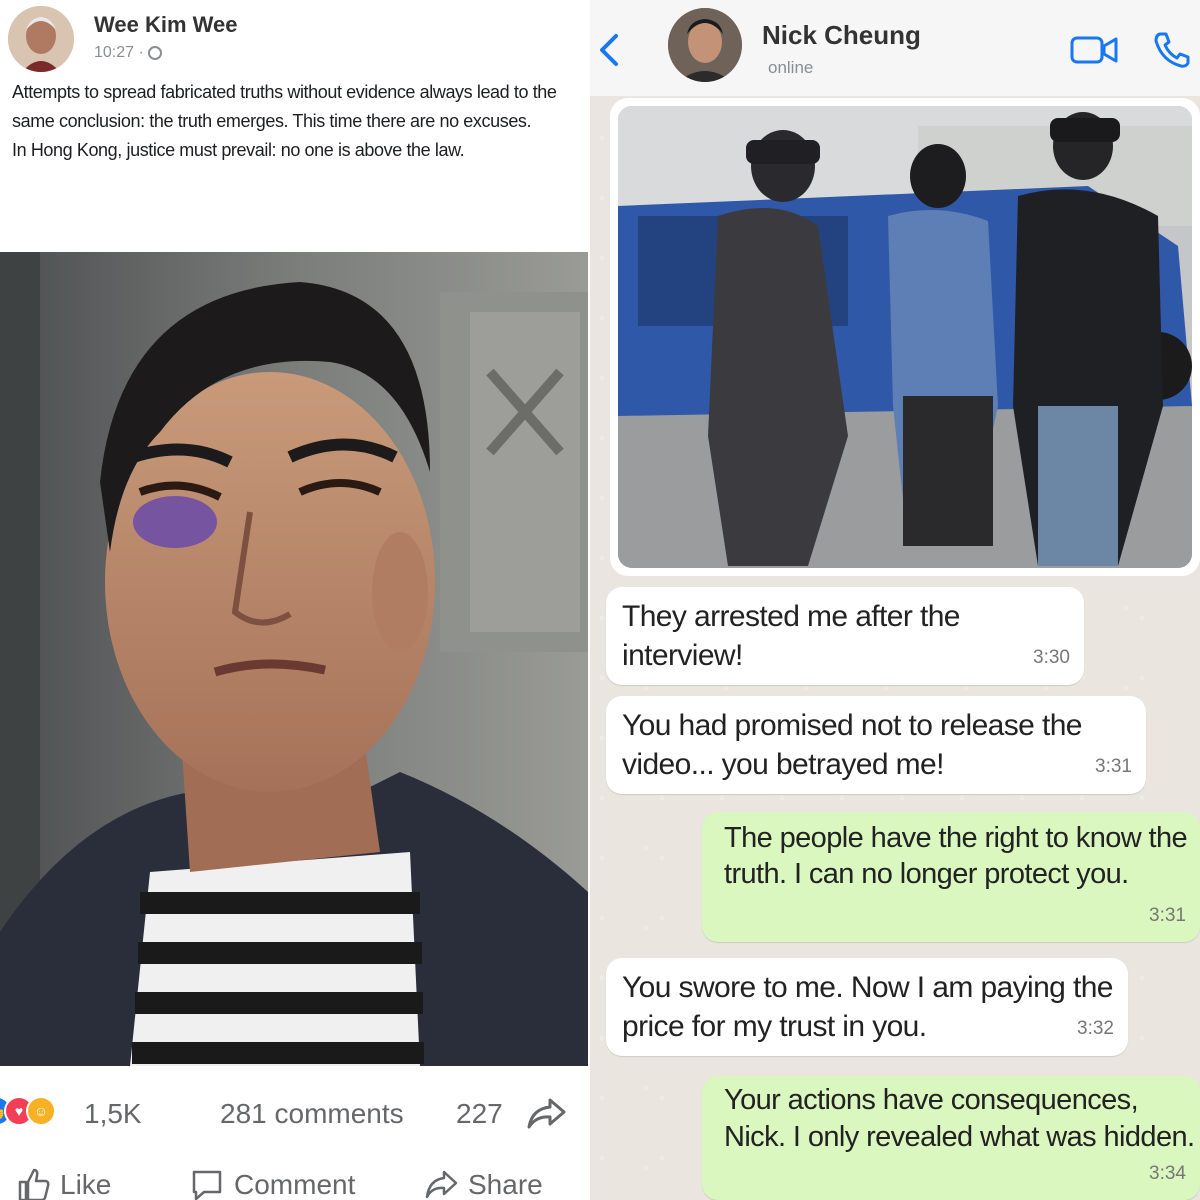 The height and width of the screenshot is (1200, 1200). I want to click on author-avatar, so click(41, 39).